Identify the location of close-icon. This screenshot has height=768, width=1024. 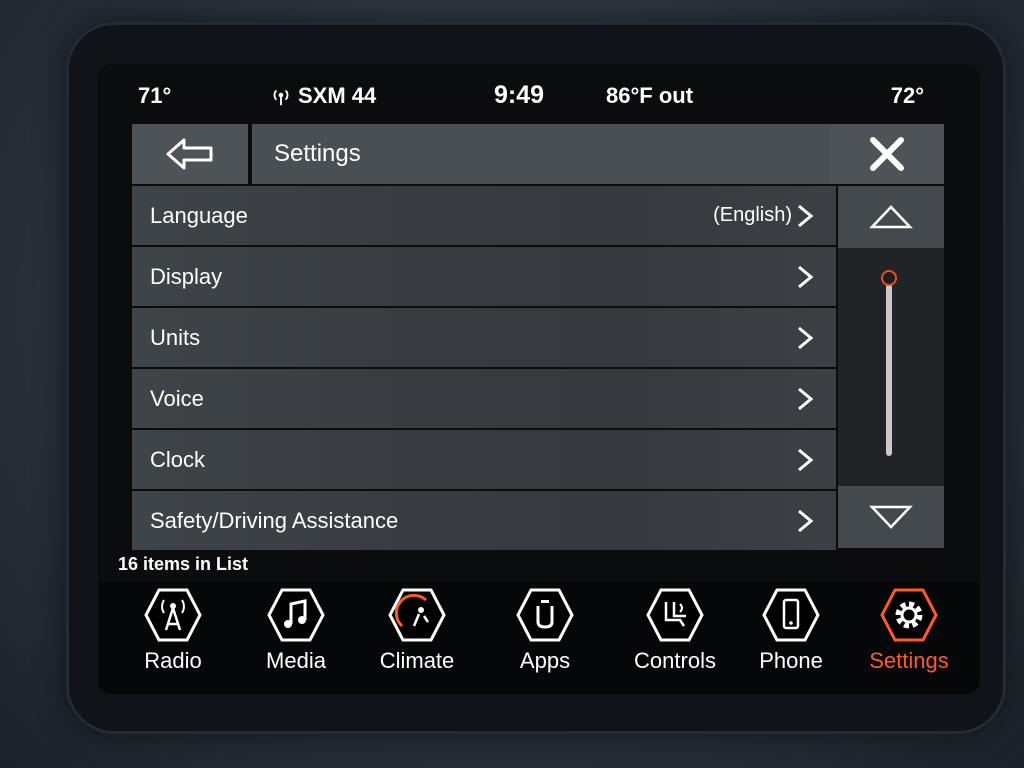
(887, 154).